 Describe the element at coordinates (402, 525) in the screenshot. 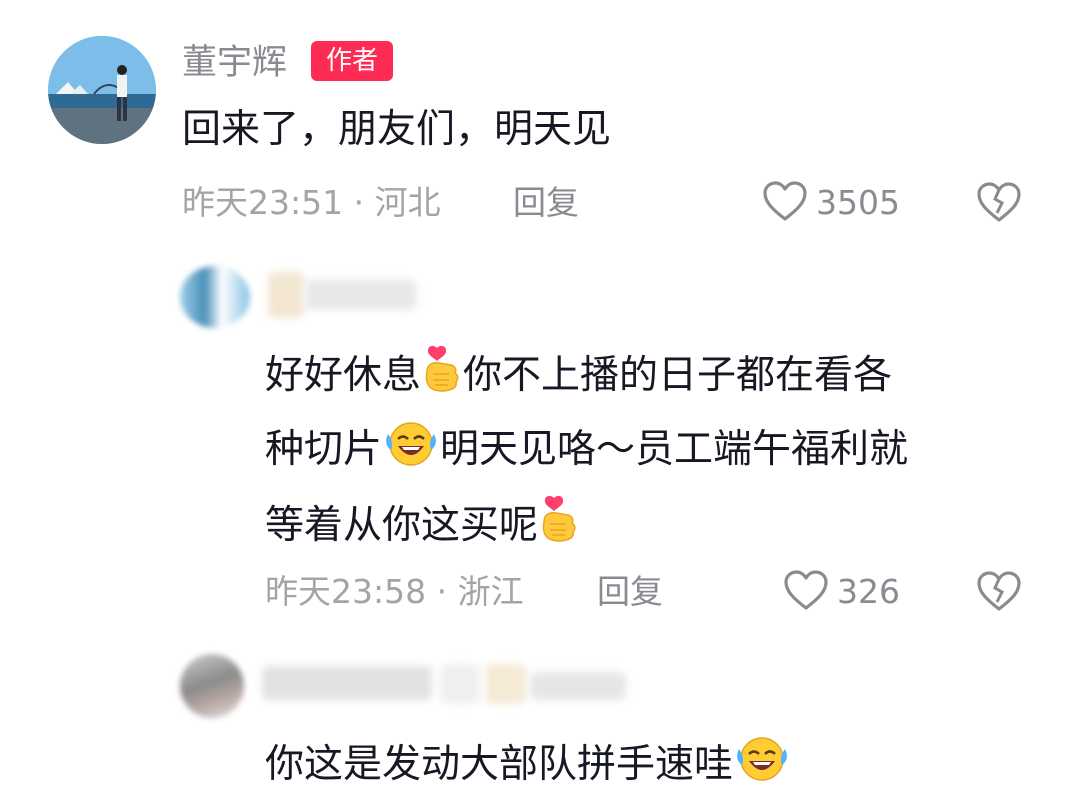

I see `comment-text-segment: 等着从你这买呢` at that location.